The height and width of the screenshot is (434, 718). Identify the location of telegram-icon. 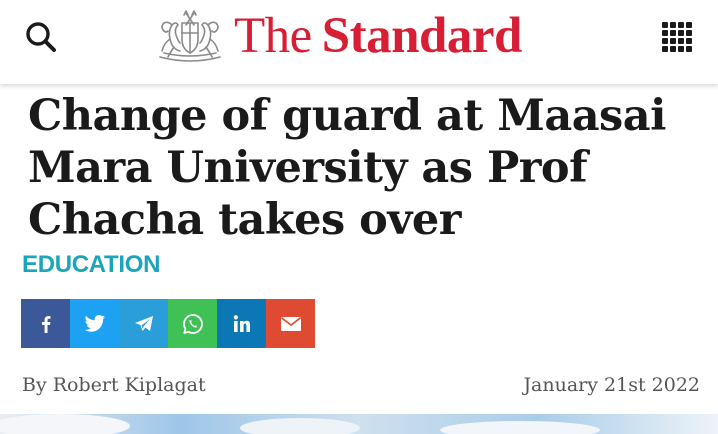
(143, 323).